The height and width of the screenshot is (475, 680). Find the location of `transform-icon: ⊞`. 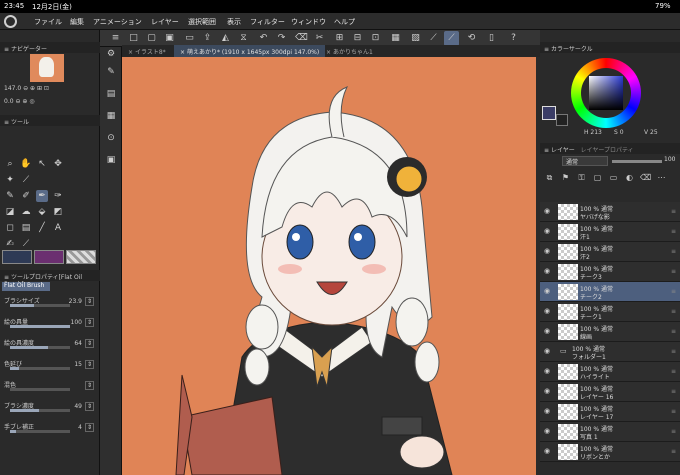

transform-icon: ⊞ is located at coordinates (339, 38).